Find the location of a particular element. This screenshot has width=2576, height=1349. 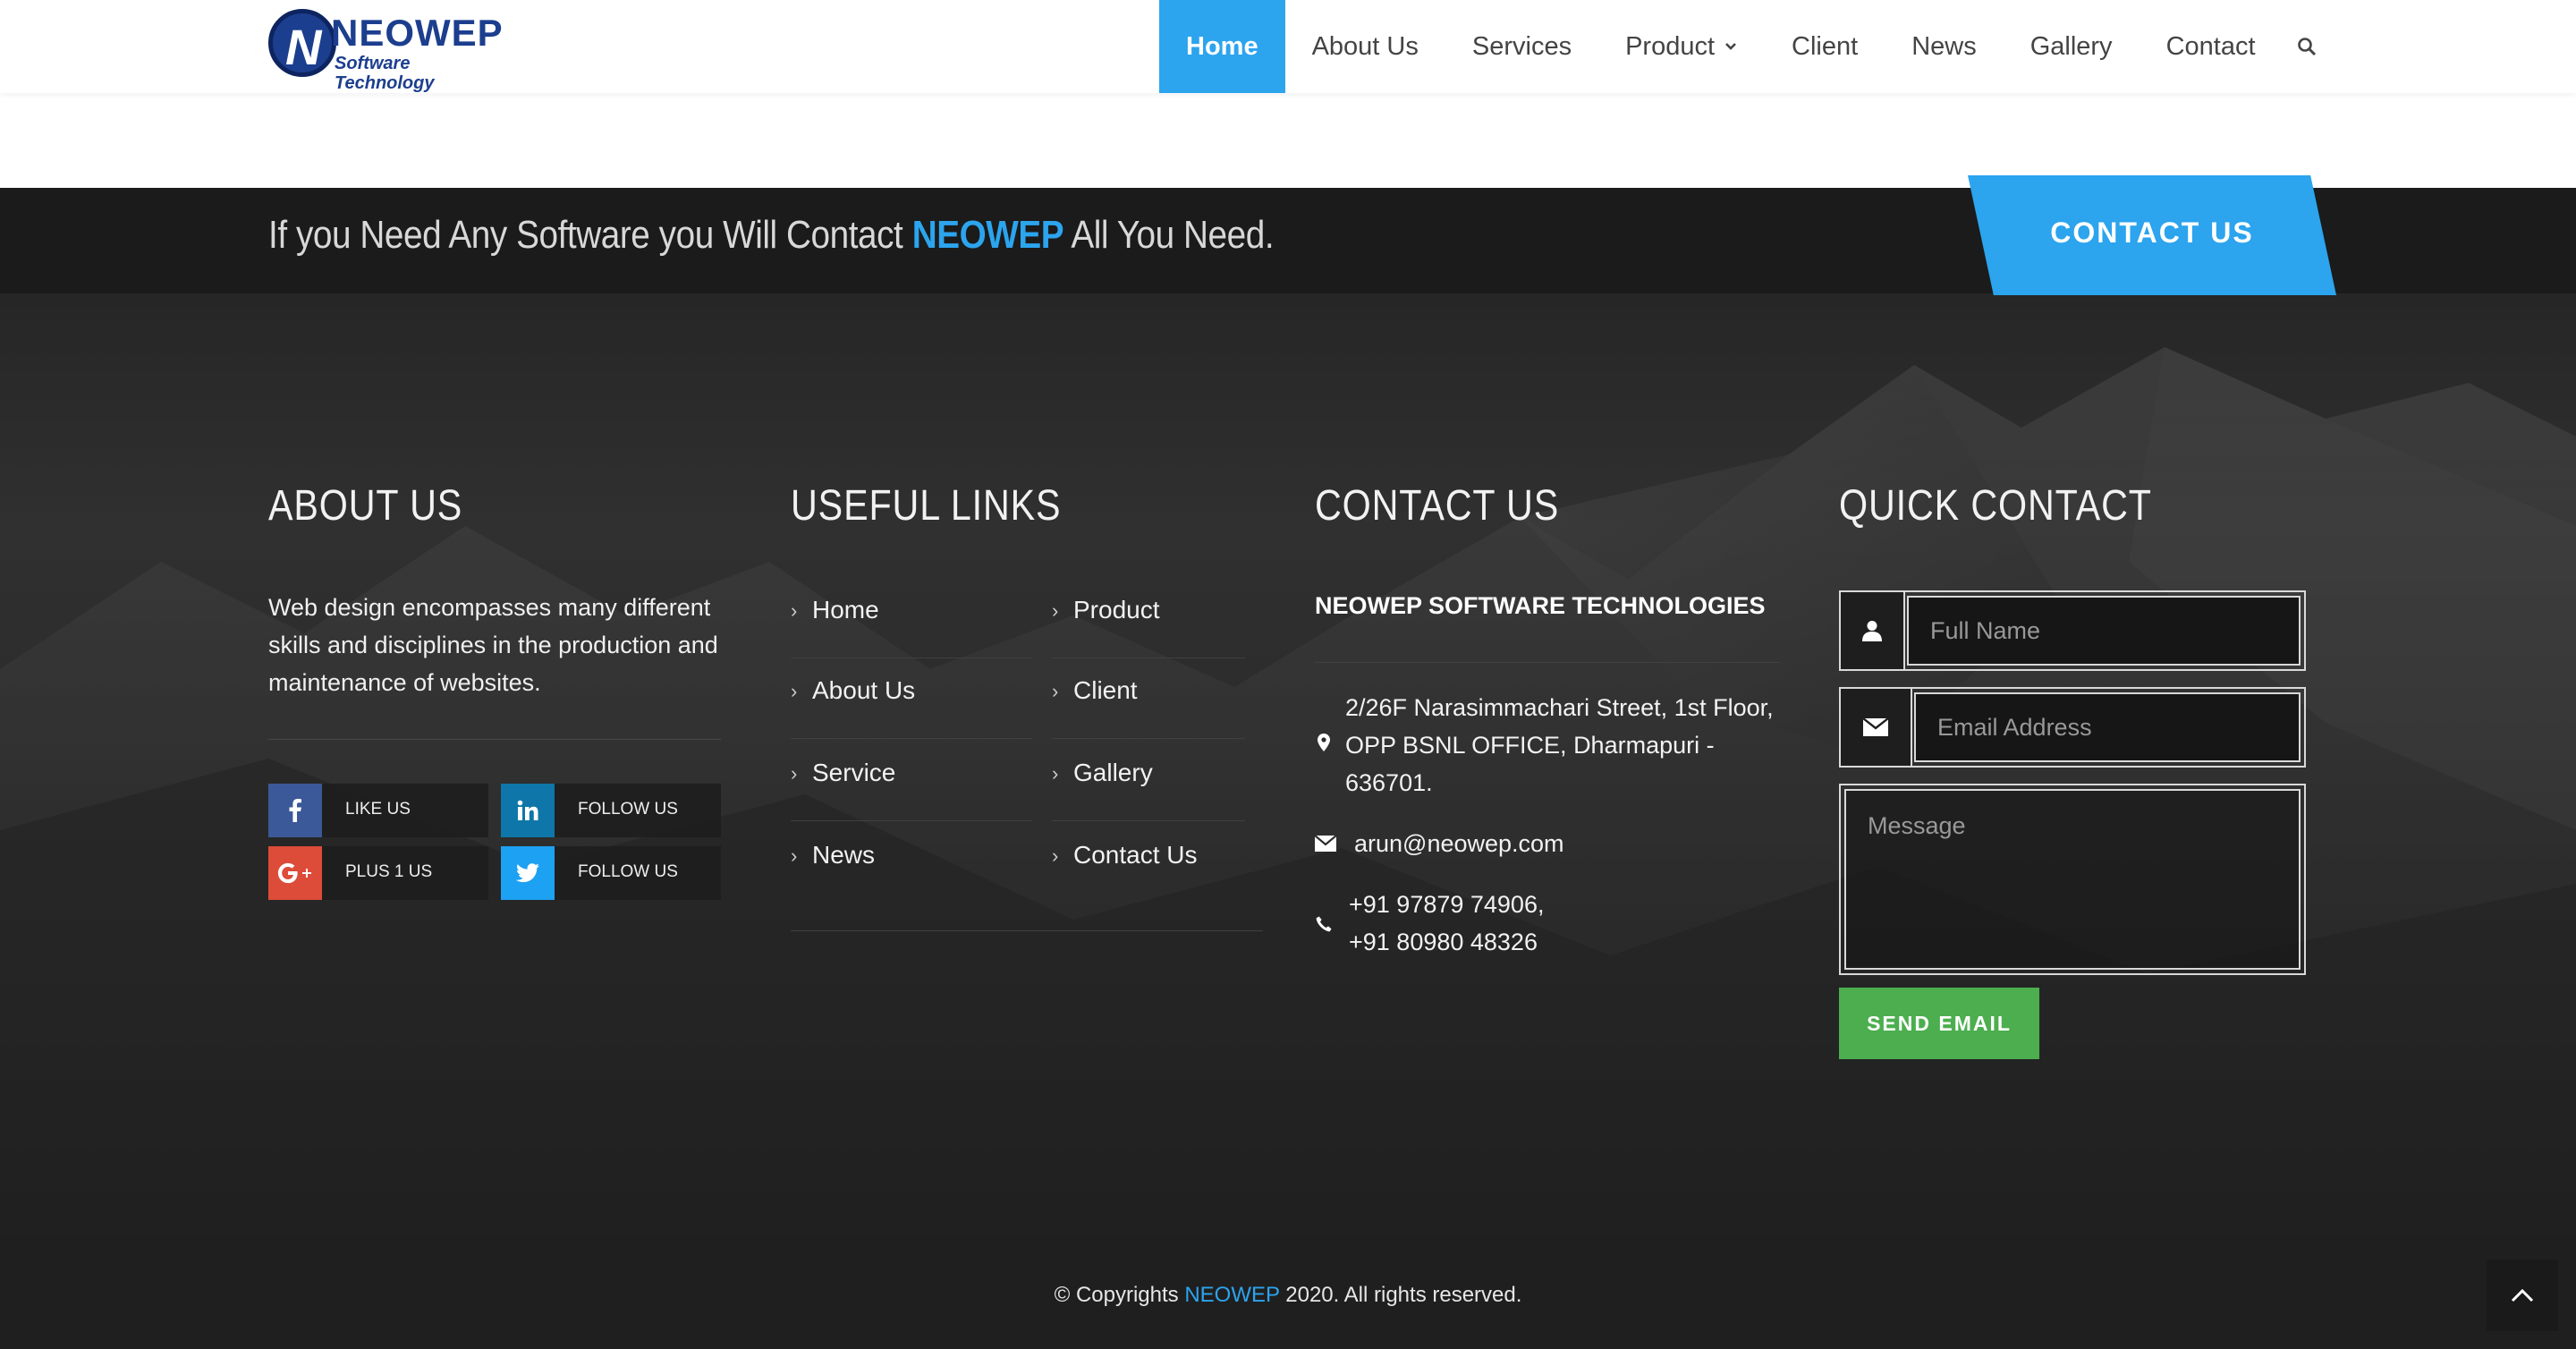

nav-label: Services is located at coordinates (1521, 46).